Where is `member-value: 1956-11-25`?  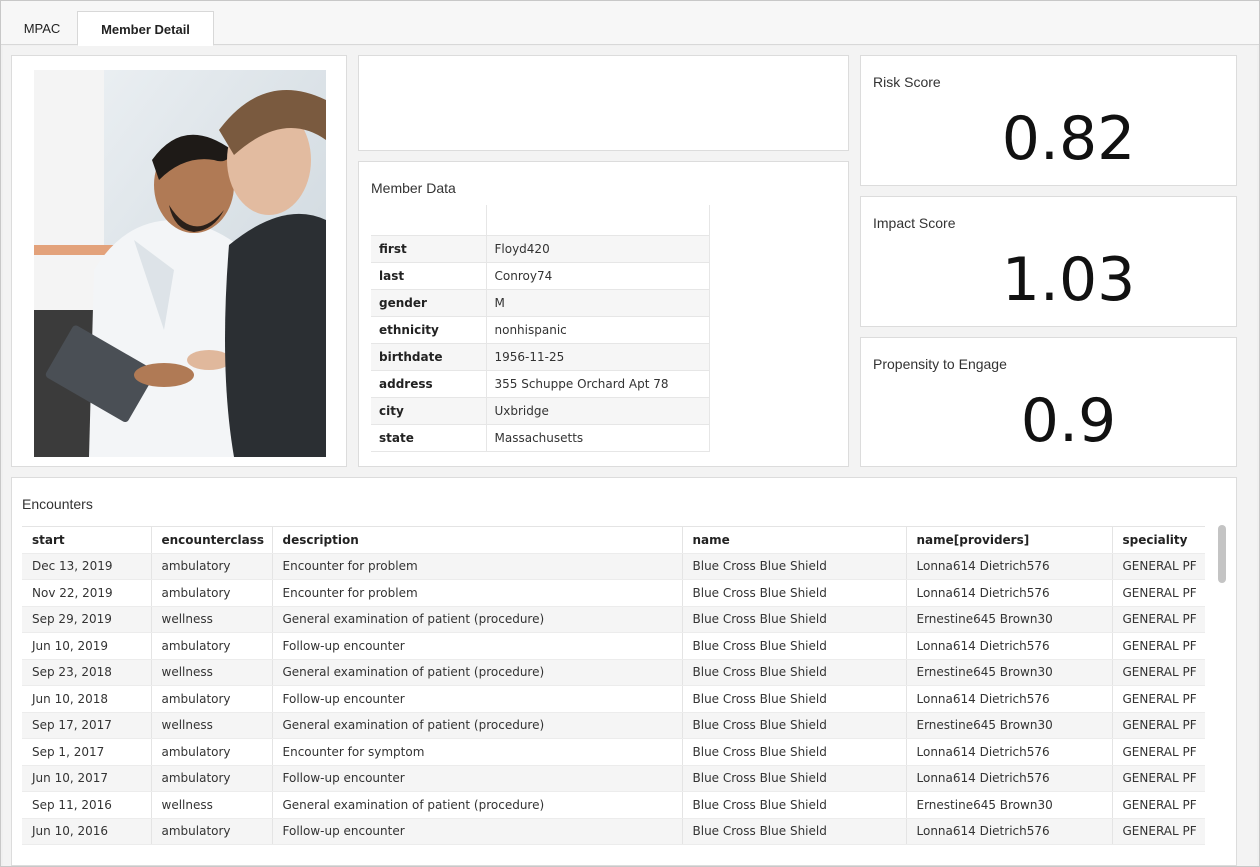 member-value: 1956-11-25 is located at coordinates (598, 357).